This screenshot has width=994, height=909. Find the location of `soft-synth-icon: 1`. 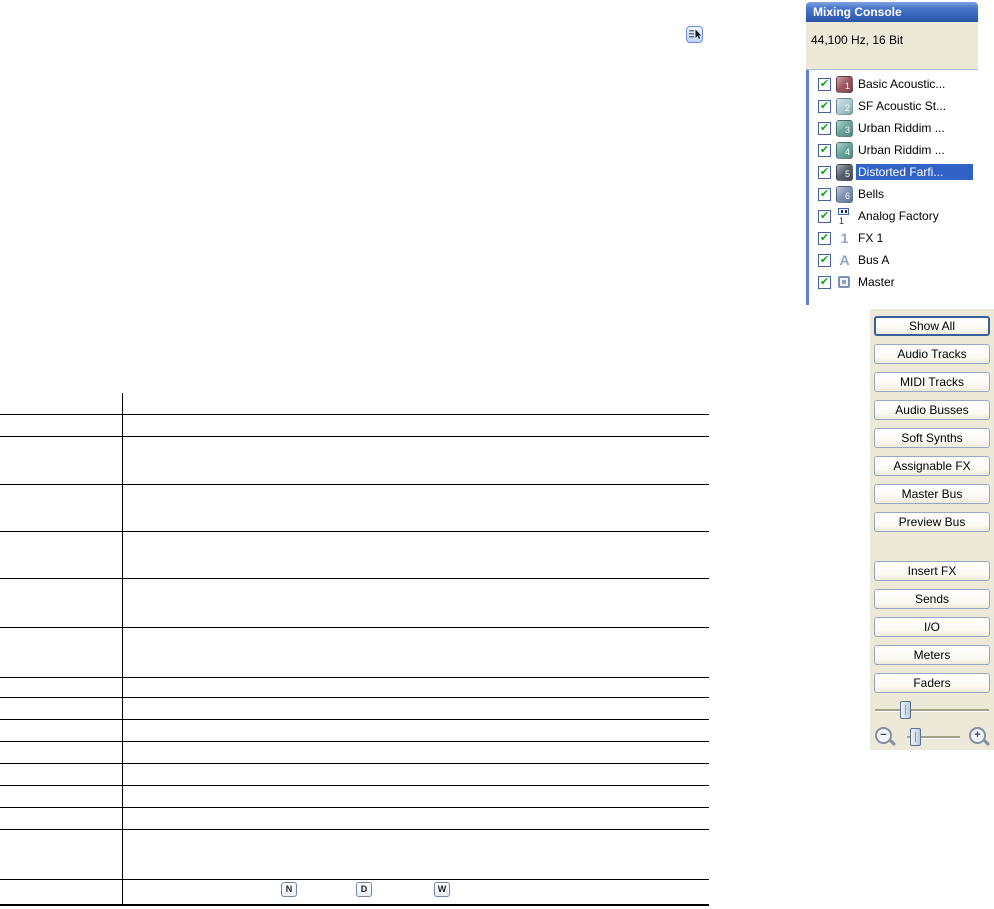

soft-synth-icon: 1 is located at coordinates (844, 216).